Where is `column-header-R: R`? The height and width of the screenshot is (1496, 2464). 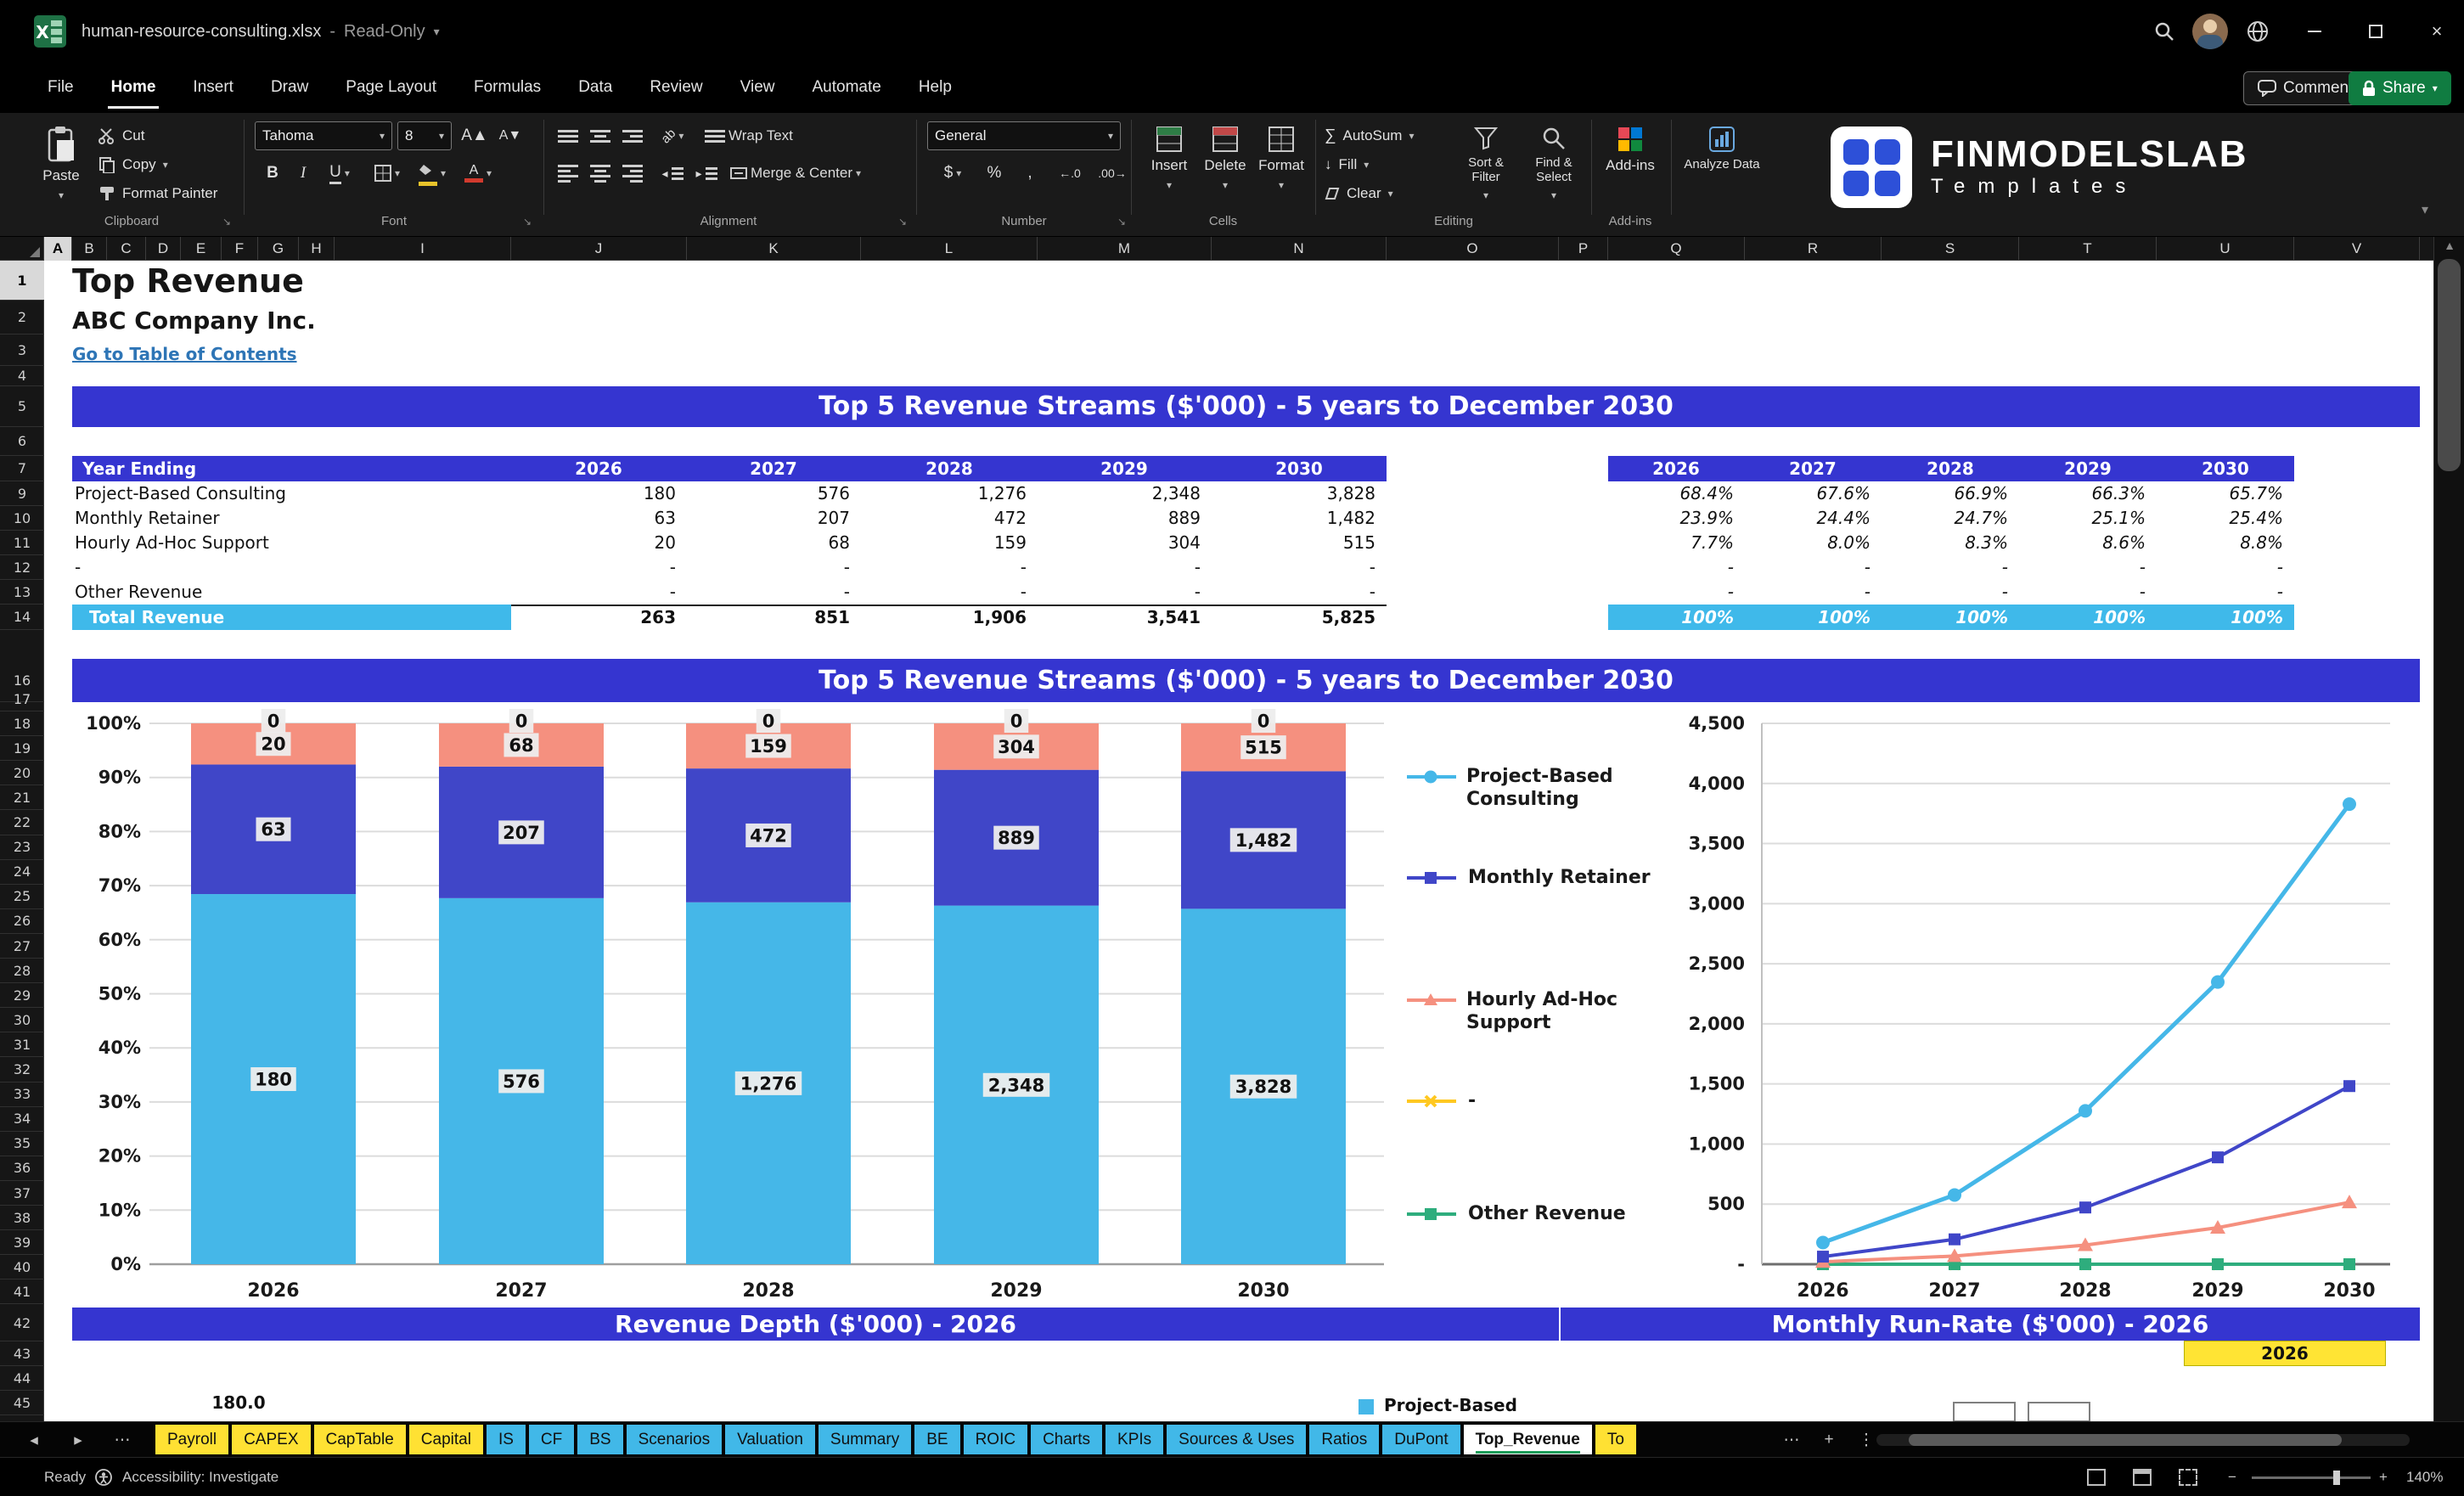
column-header-R: R is located at coordinates (1813, 249).